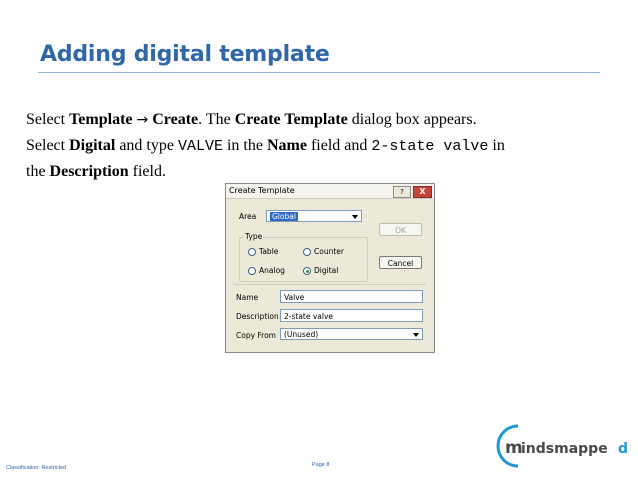 This screenshot has height=478, width=638. What do you see at coordinates (146, 145) in the screenshot?
I see `text-fragment: and type` at bounding box center [146, 145].